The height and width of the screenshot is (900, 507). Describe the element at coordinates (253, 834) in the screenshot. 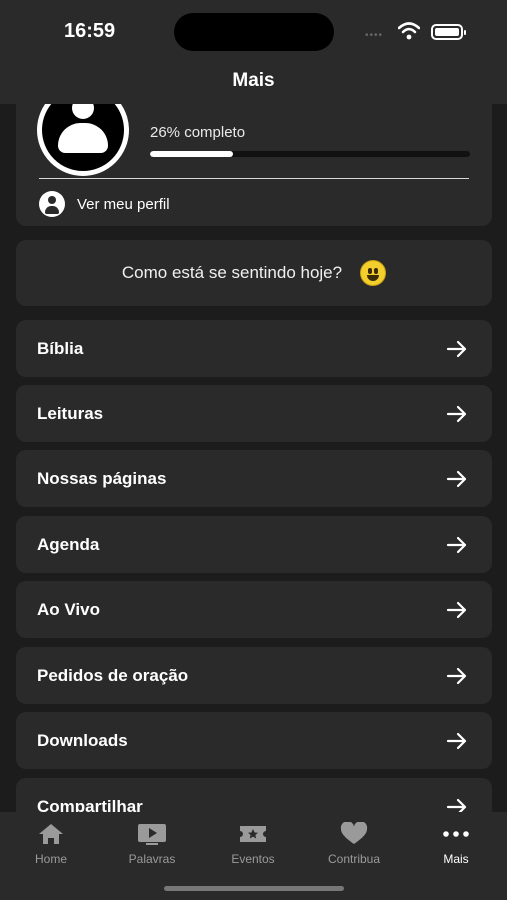

I see `ticket-icon` at that location.